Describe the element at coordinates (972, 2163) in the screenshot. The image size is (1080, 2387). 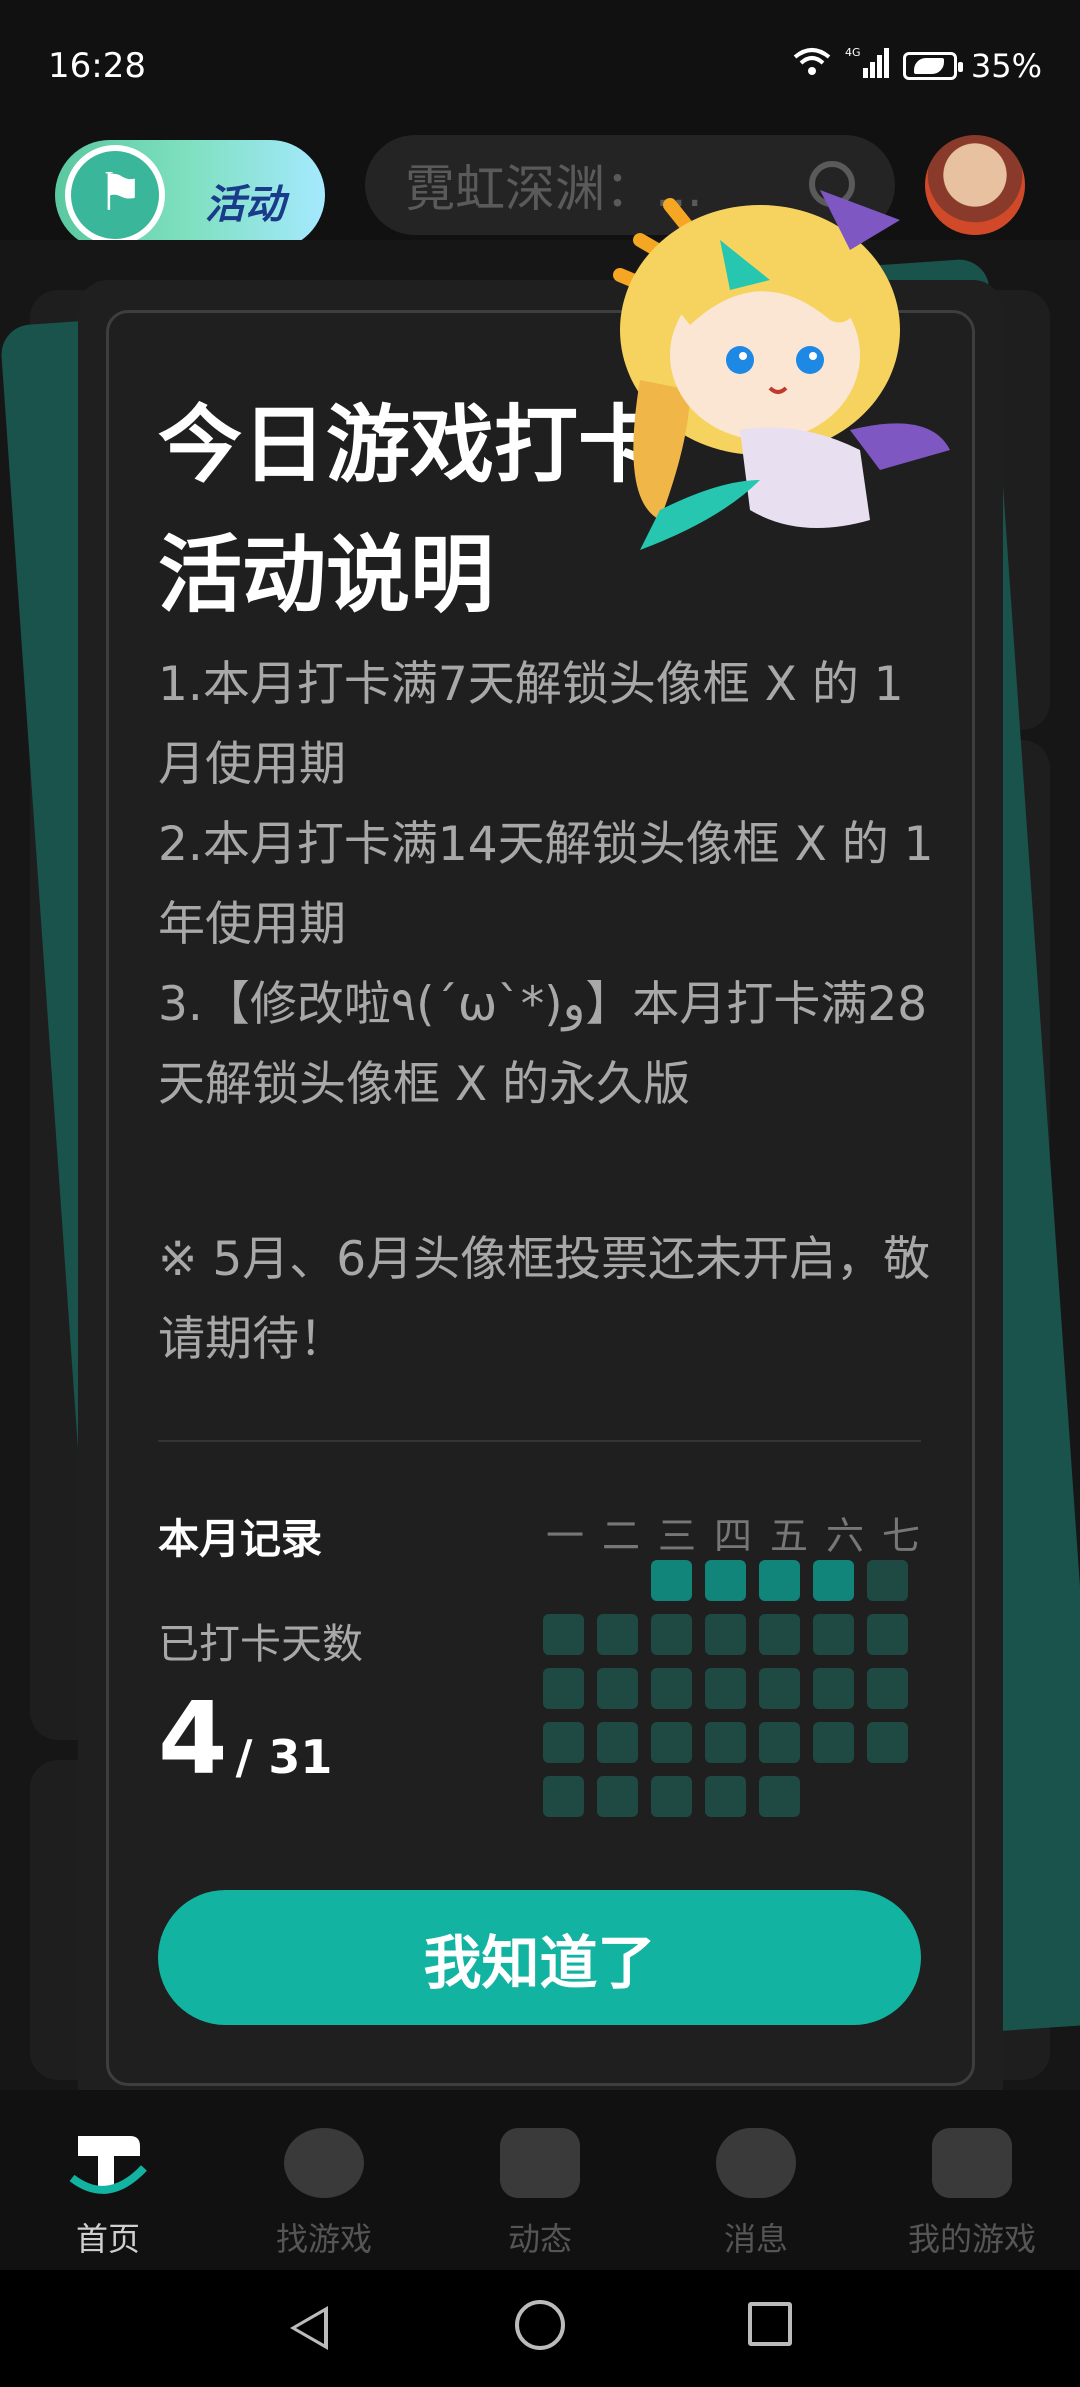
I see `gamepad-icon` at that location.